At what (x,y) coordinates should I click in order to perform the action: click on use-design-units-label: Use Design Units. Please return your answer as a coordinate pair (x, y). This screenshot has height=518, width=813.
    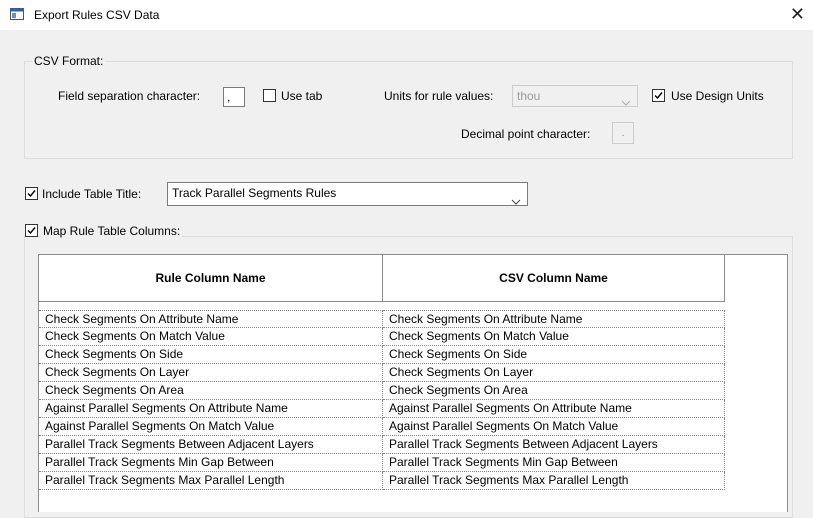
    Looking at the image, I should click on (717, 96).